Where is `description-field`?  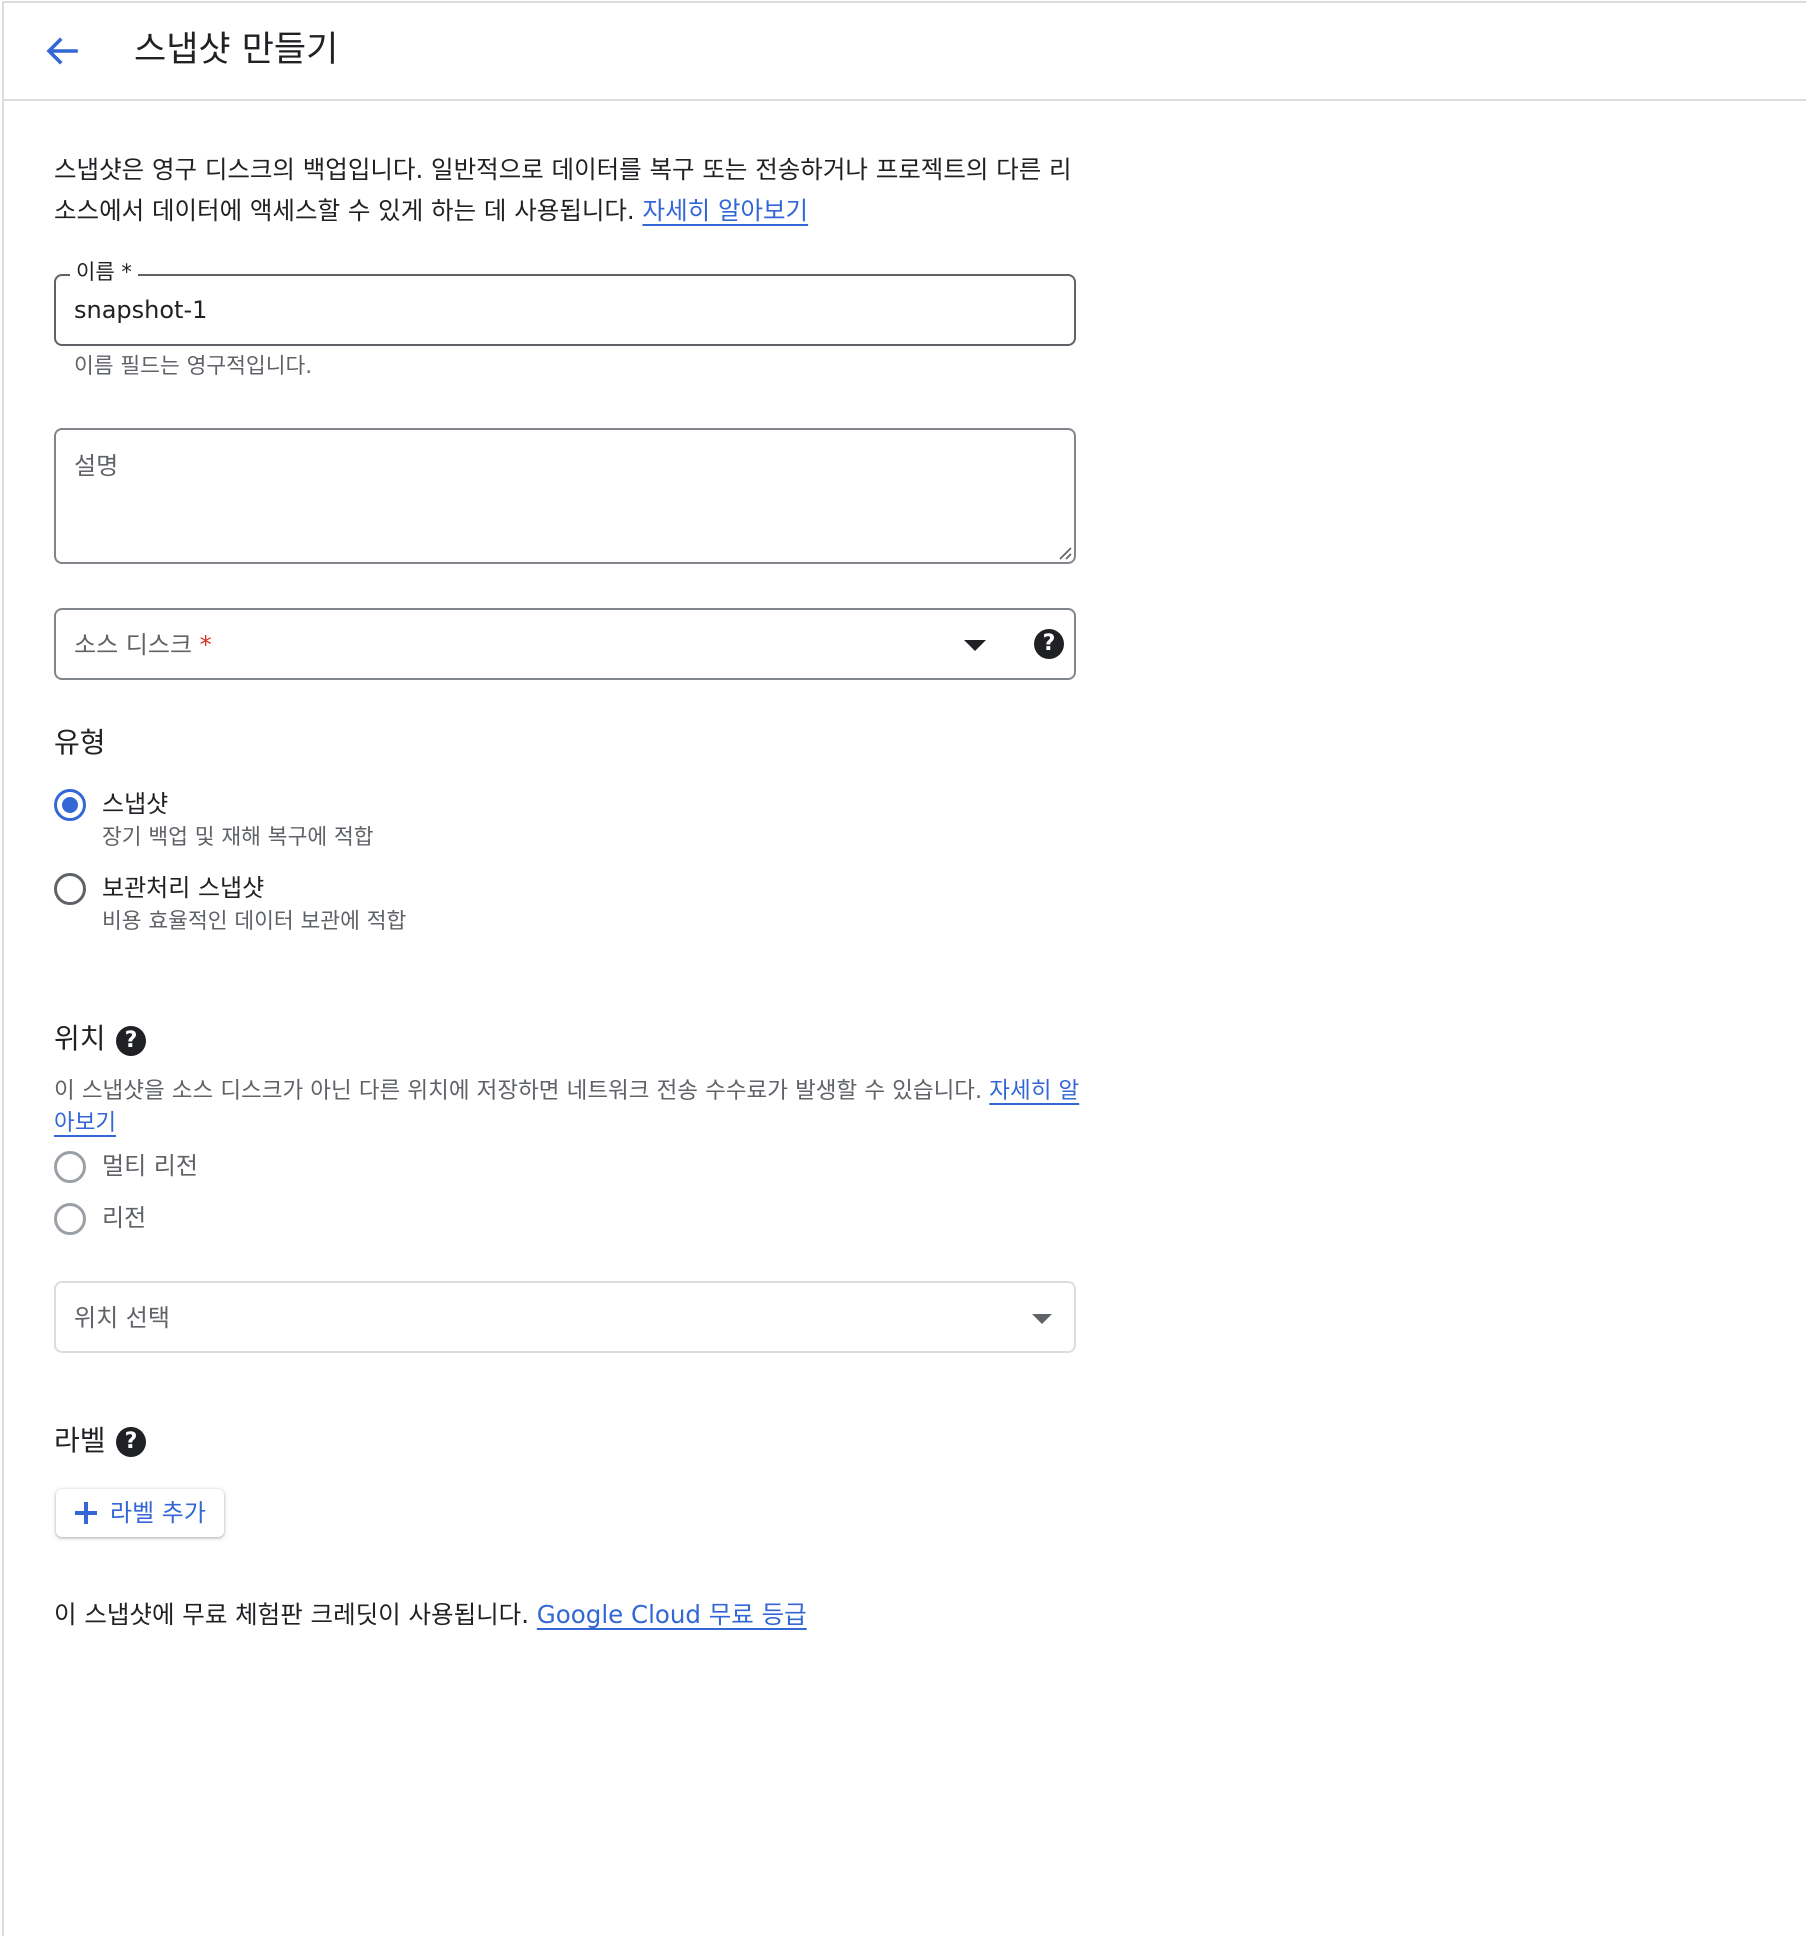
description-field is located at coordinates (565, 496).